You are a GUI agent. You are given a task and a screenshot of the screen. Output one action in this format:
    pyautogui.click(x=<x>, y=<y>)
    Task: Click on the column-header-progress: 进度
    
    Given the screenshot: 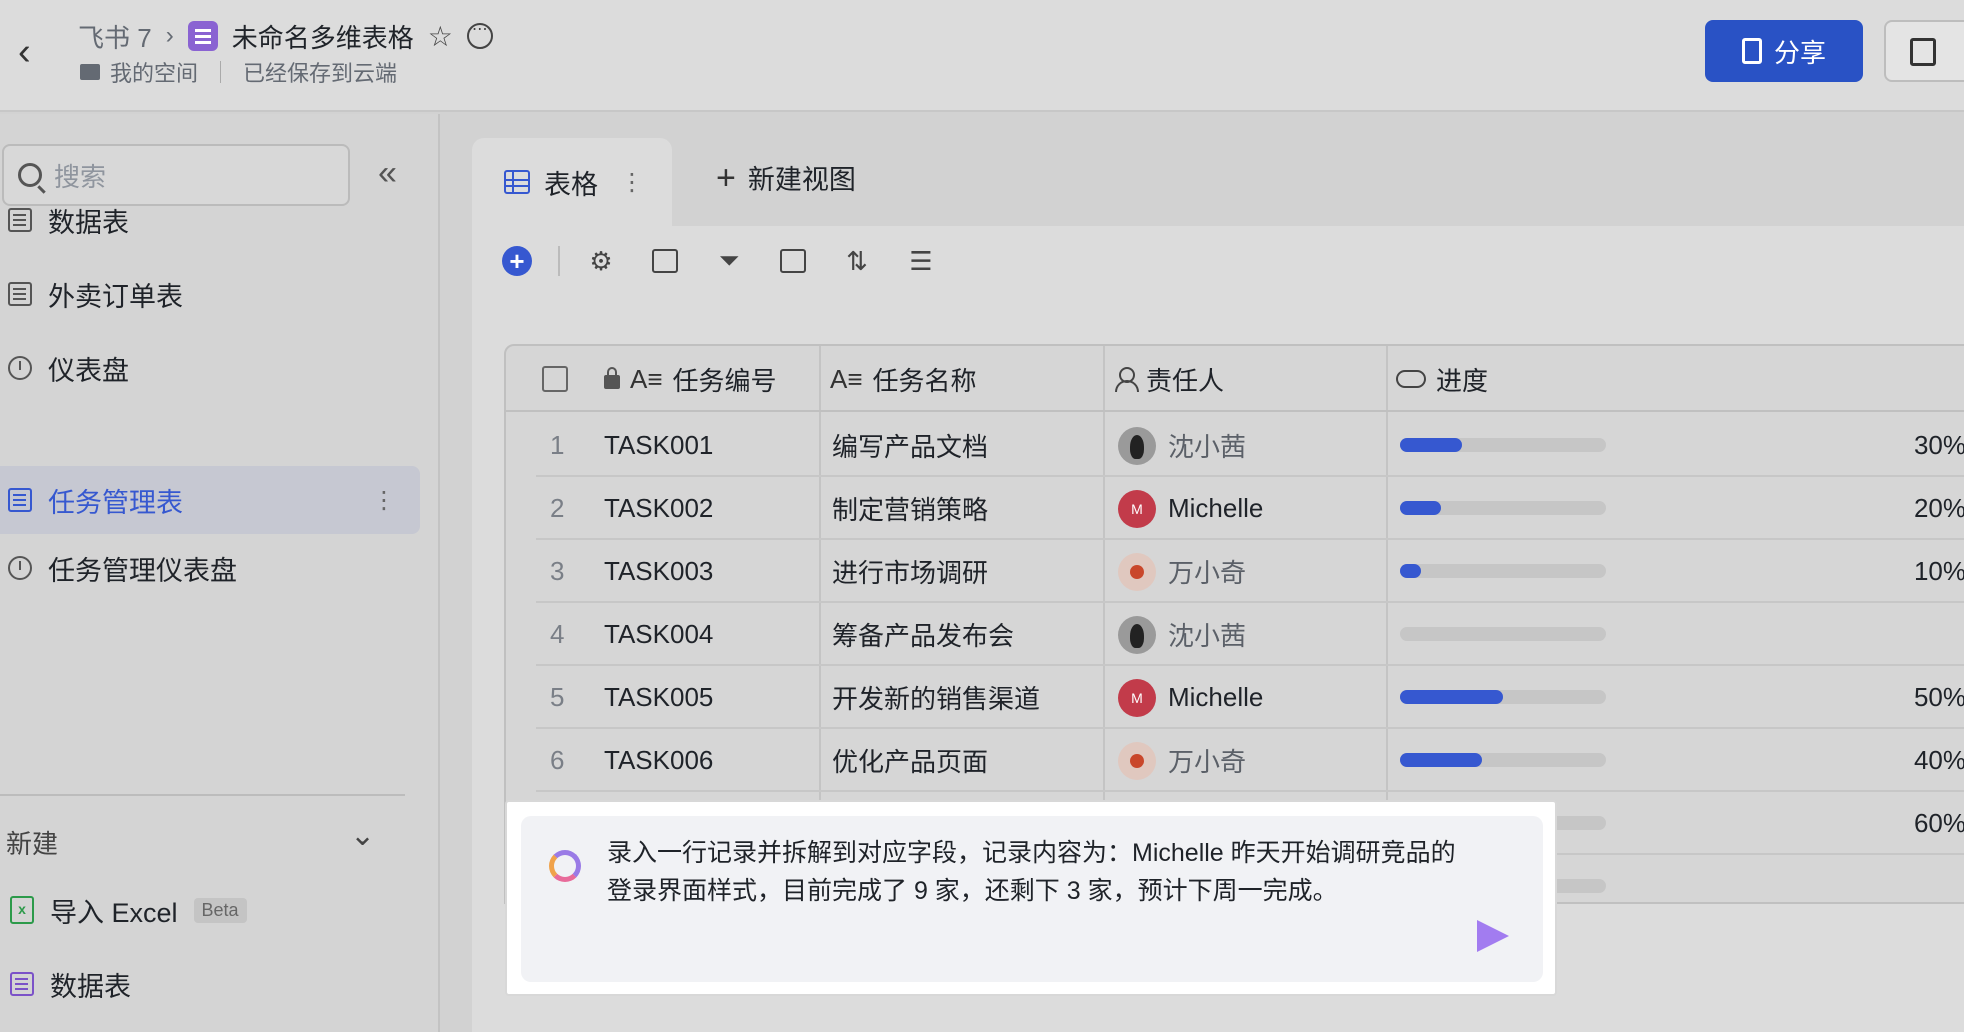 What is the action you would take?
    pyautogui.click(x=1442, y=379)
    